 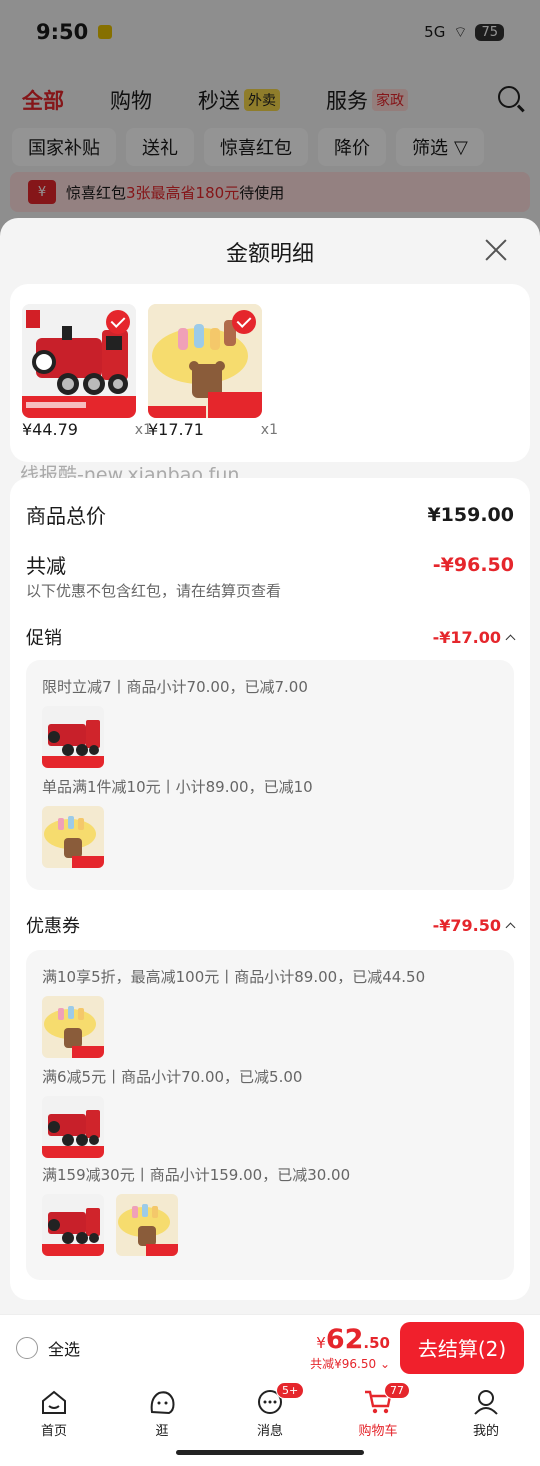 I want to click on reduce-row: 共减 -¥96.50, so click(x=270, y=564).